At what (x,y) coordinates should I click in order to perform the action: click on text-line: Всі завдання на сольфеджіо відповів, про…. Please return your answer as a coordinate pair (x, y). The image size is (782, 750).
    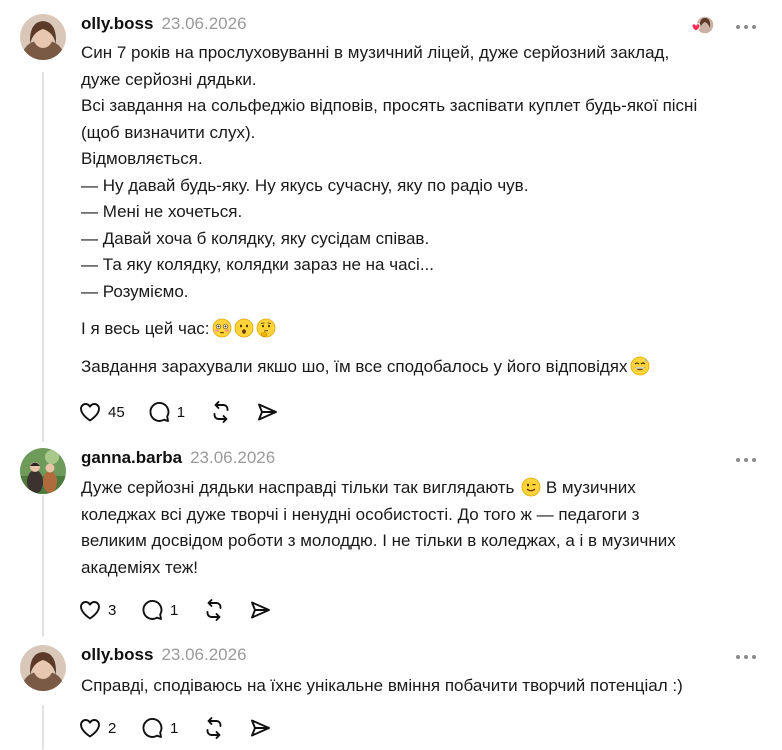
    Looking at the image, I should click on (389, 105).